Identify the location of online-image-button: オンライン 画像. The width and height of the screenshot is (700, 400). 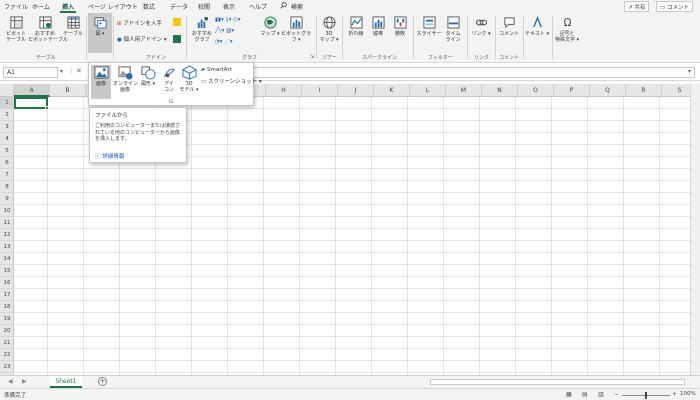
(125, 79).